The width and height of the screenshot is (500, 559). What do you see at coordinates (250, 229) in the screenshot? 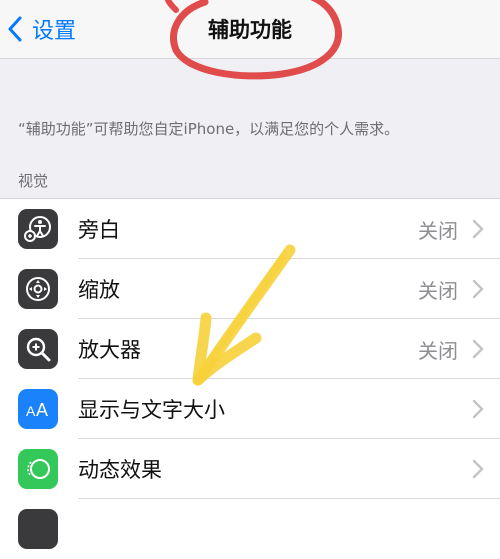
I see `list-item-voiceover: 旁白 关闭` at bounding box center [250, 229].